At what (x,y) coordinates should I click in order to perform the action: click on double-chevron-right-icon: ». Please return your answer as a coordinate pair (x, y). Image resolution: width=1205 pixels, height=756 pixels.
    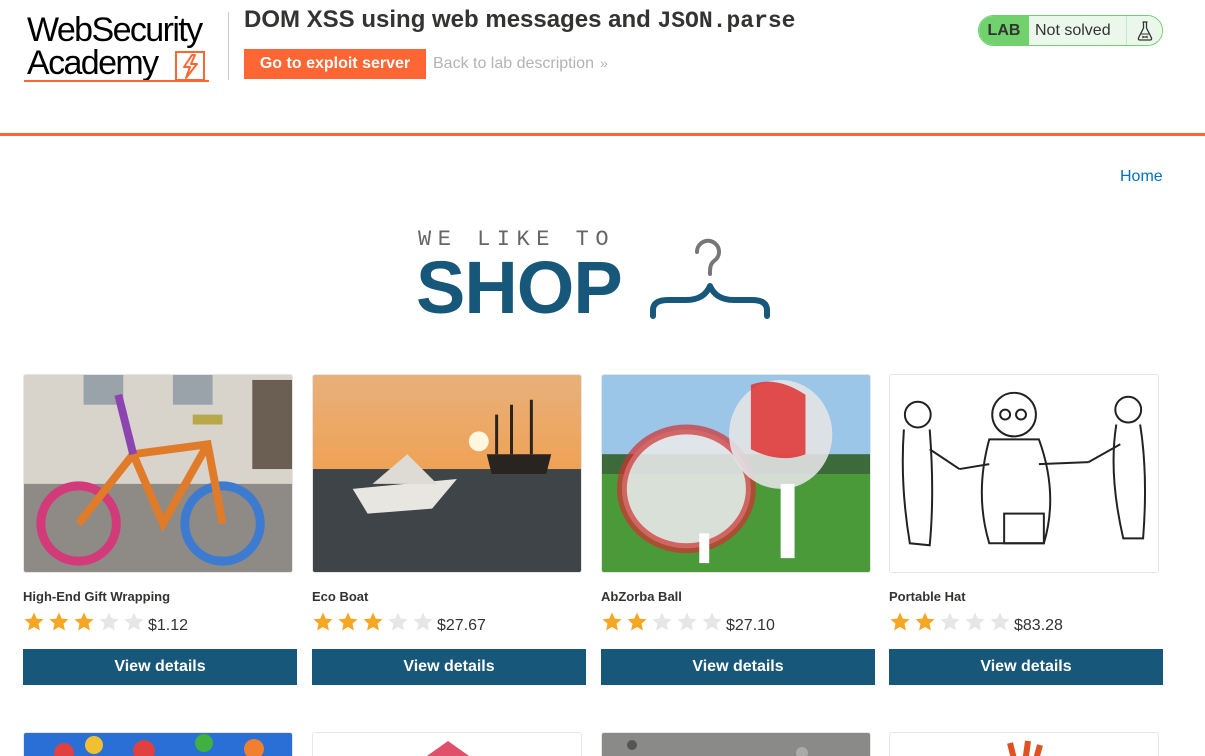
    Looking at the image, I should click on (603, 63).